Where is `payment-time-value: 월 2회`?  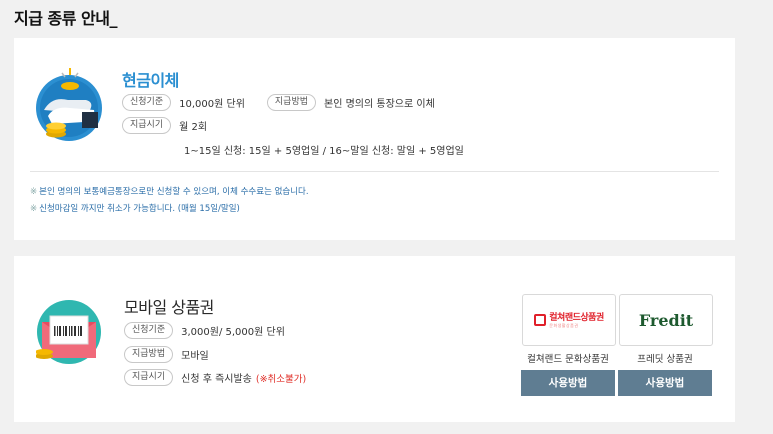
payment-time-value: 월 2회 is located at coordinates (193, 127).